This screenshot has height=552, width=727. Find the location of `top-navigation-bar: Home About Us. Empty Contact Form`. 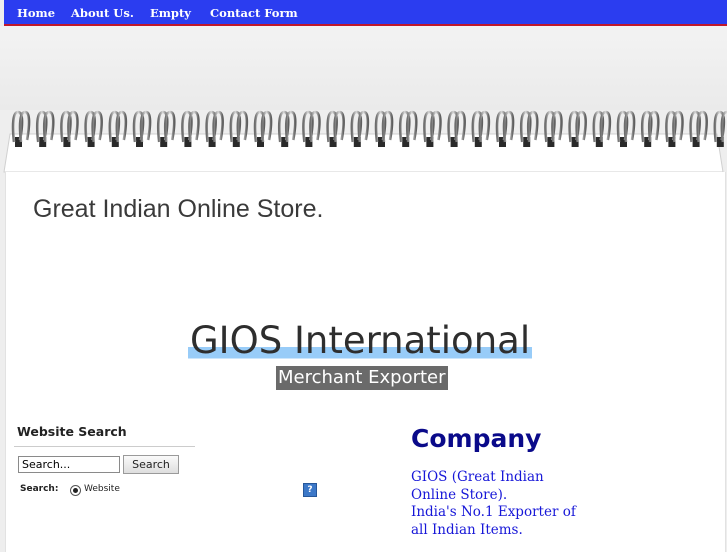

top-navigation-bar: Home About Us. Empty Contact Form is located at coordinates (365, 13).